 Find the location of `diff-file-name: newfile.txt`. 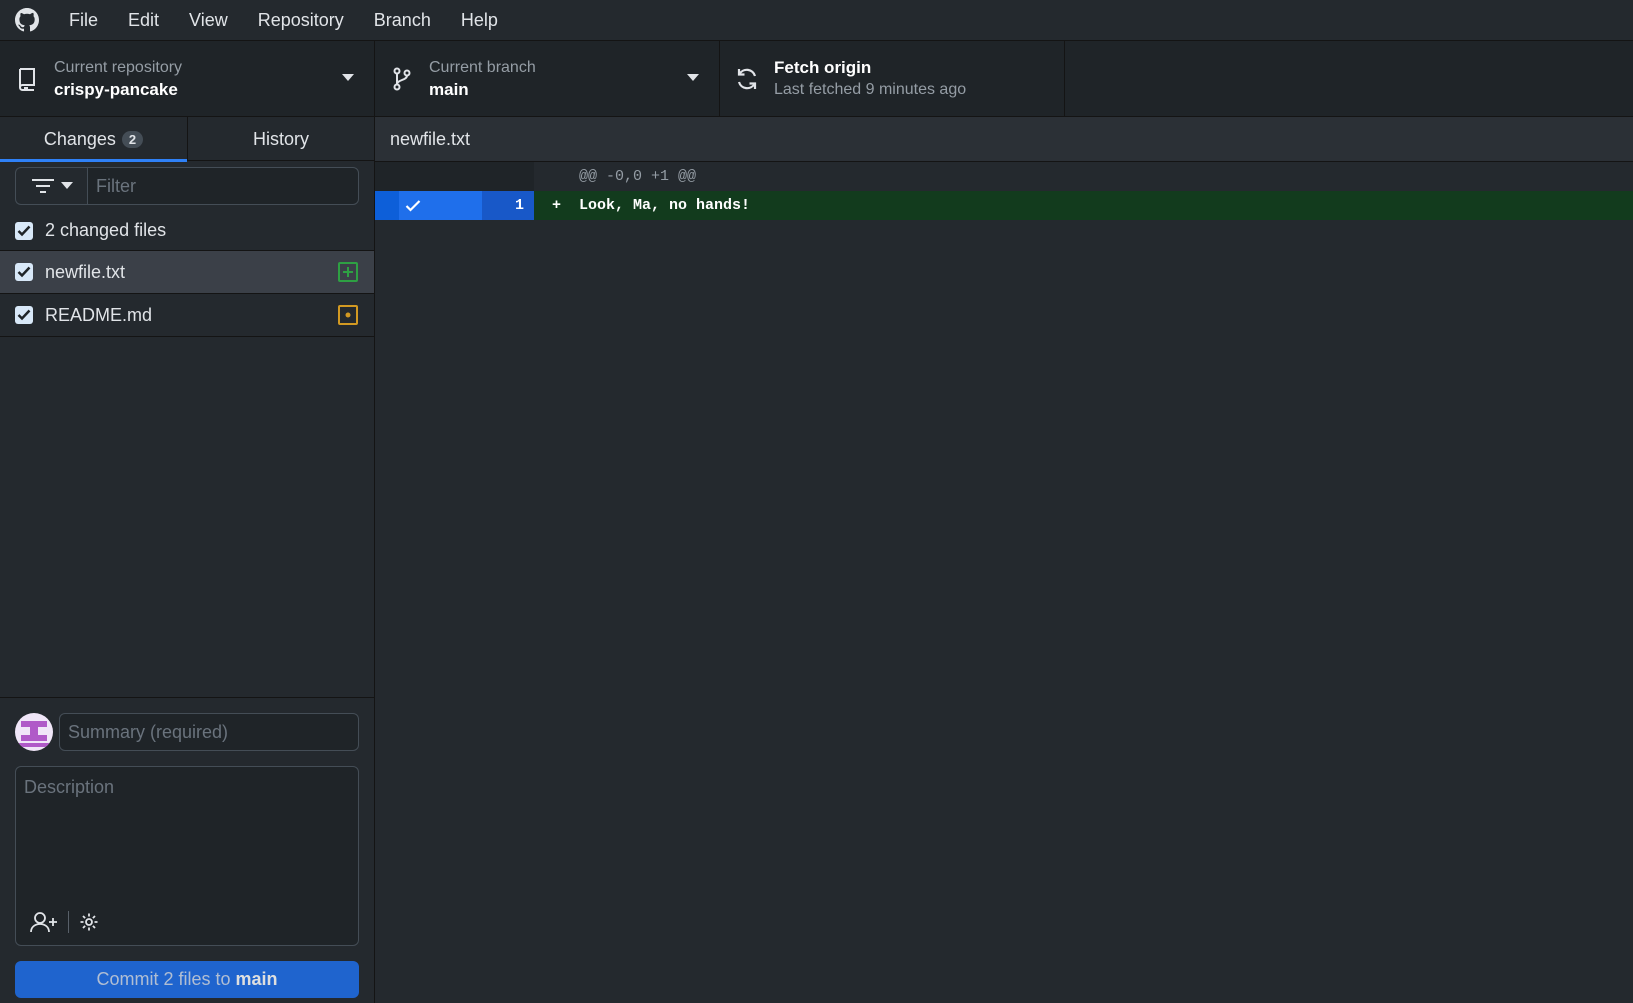

diff-file-name: newfile.txt is located at coordinates (1004, 139).